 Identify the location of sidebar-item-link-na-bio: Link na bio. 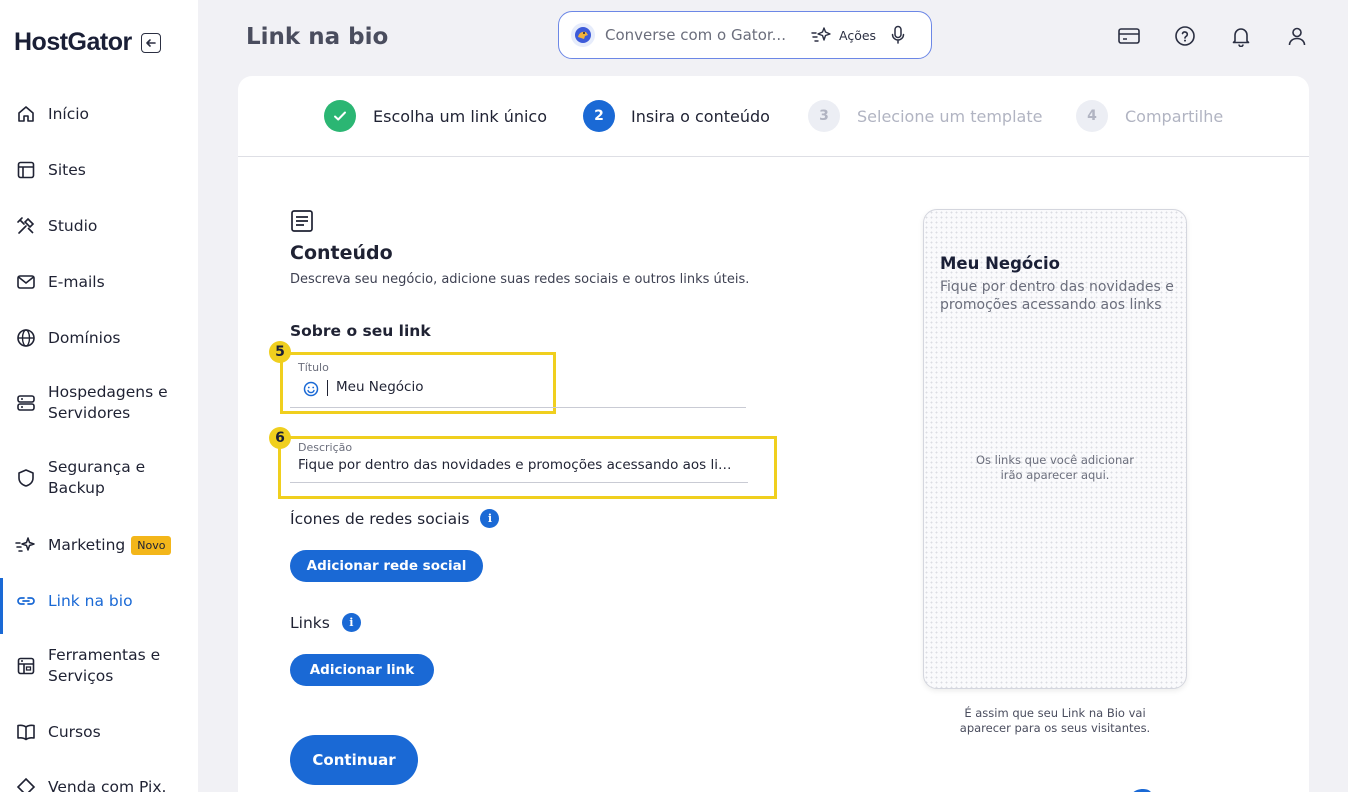
(99, 606).